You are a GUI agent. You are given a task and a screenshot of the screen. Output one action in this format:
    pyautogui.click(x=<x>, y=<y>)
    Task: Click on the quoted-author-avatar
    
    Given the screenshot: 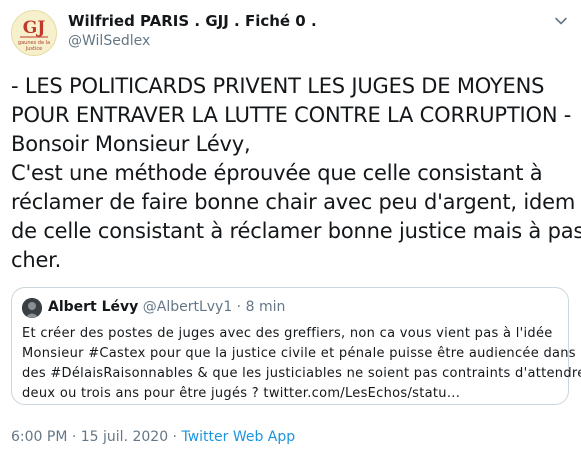 What is the action you would take?
    pyautogui.click(x=32, y=308)
    